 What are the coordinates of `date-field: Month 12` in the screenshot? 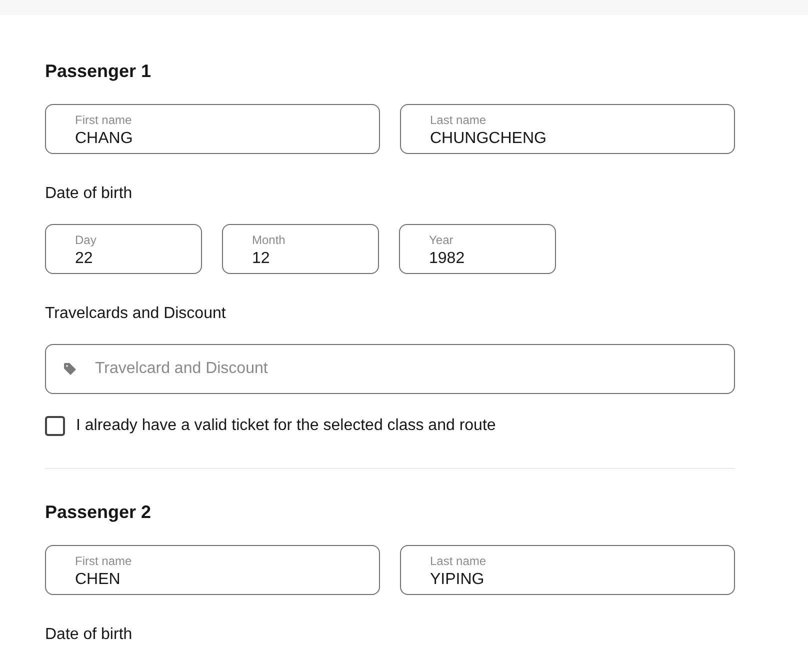 It's located at (300, 249).